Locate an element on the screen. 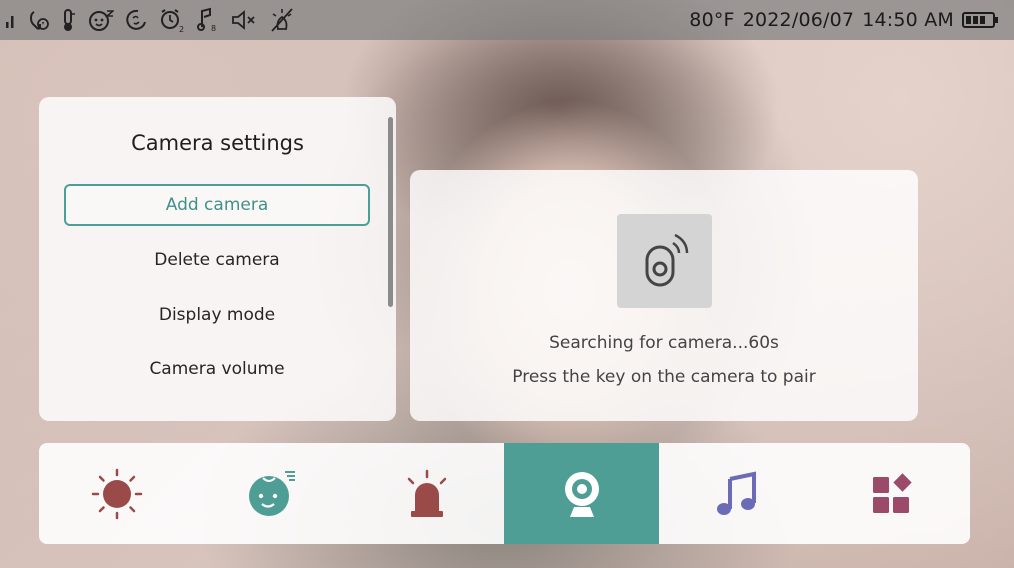 This screenshot has width=1014, height=568. svg-text: 2 is located at coordinates (181, 29).